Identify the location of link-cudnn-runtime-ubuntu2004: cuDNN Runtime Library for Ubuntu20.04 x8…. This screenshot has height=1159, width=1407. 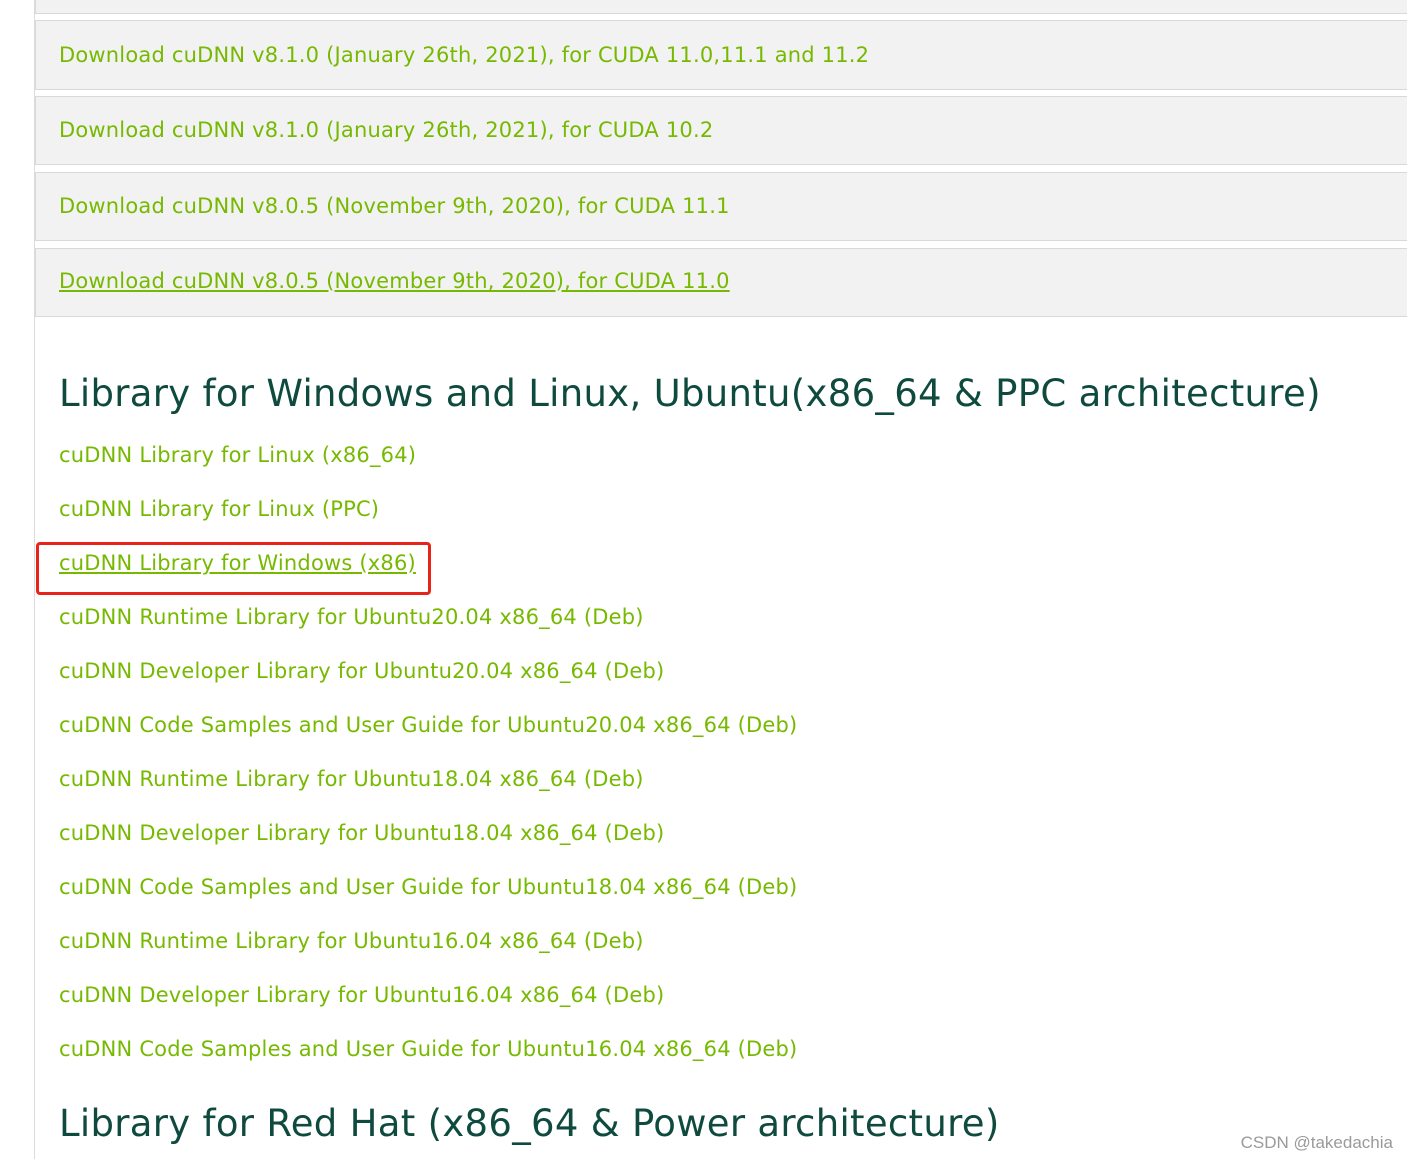
(351, 617).